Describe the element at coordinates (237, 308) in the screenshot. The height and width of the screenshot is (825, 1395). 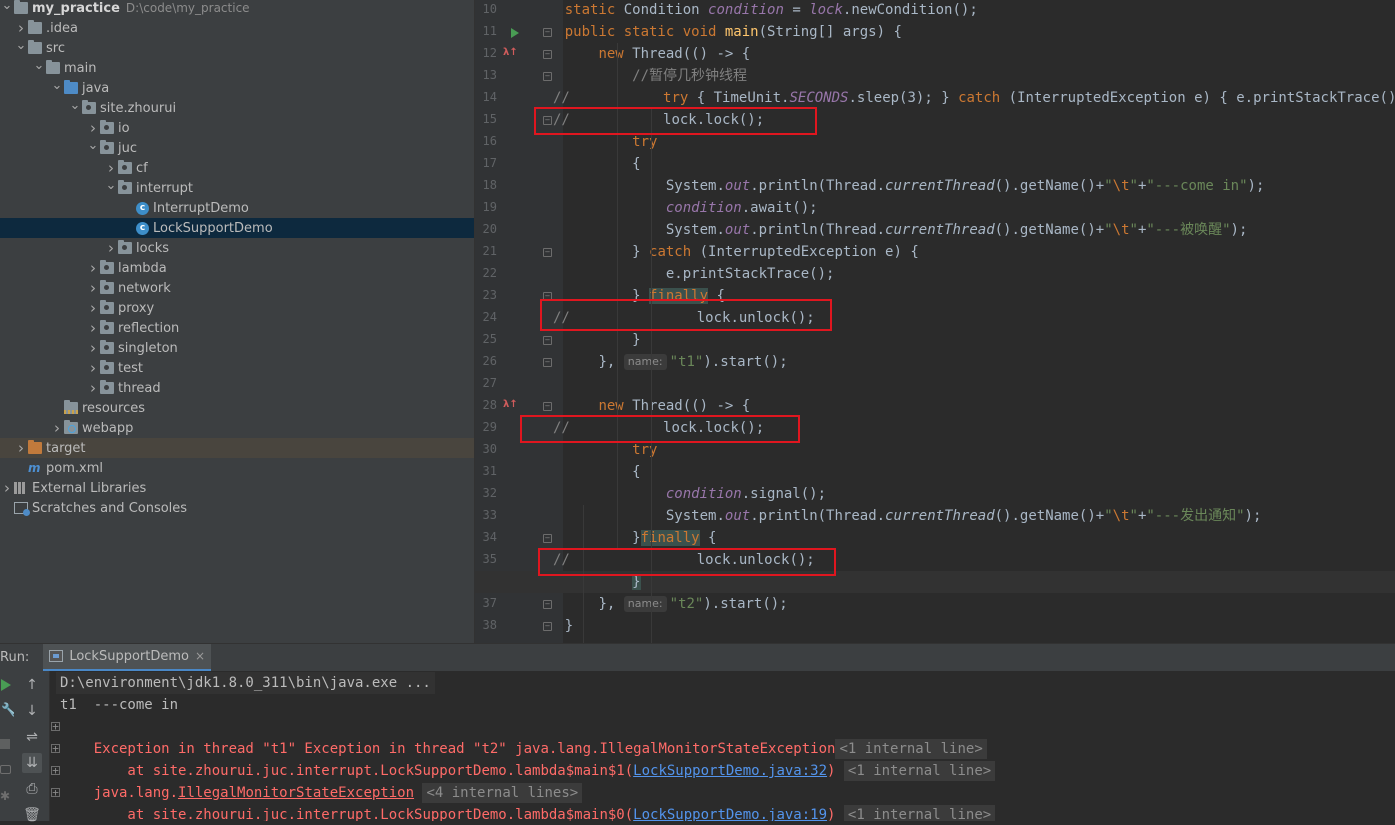
I see `tree-item: › proxy` at that location.